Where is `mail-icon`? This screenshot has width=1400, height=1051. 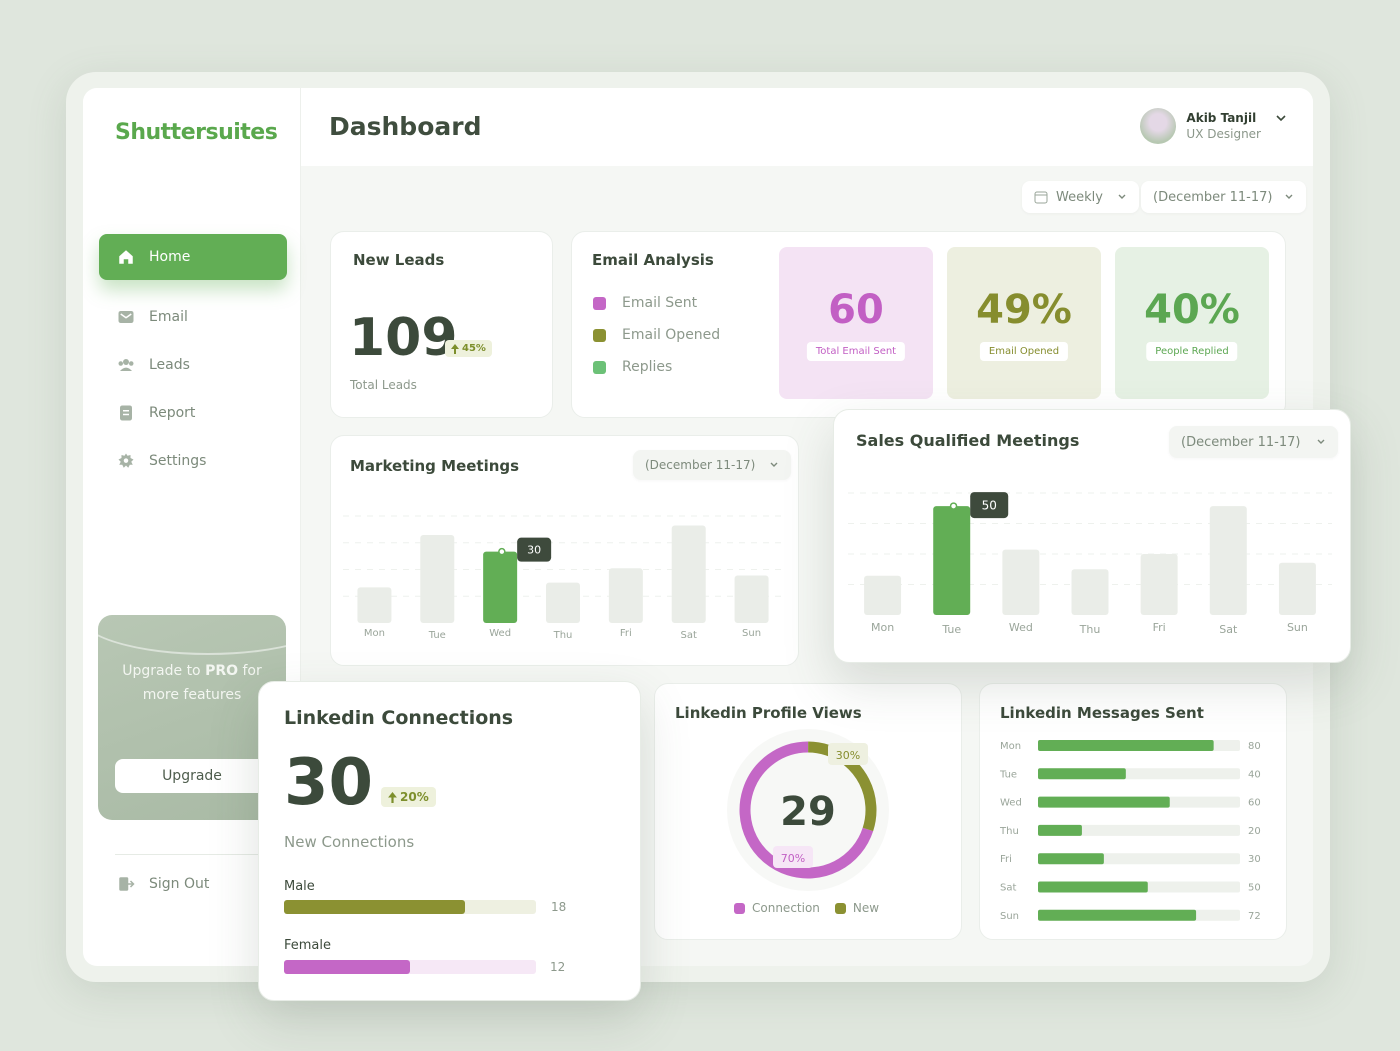 mail-icon is located at coordinates (126, 317).